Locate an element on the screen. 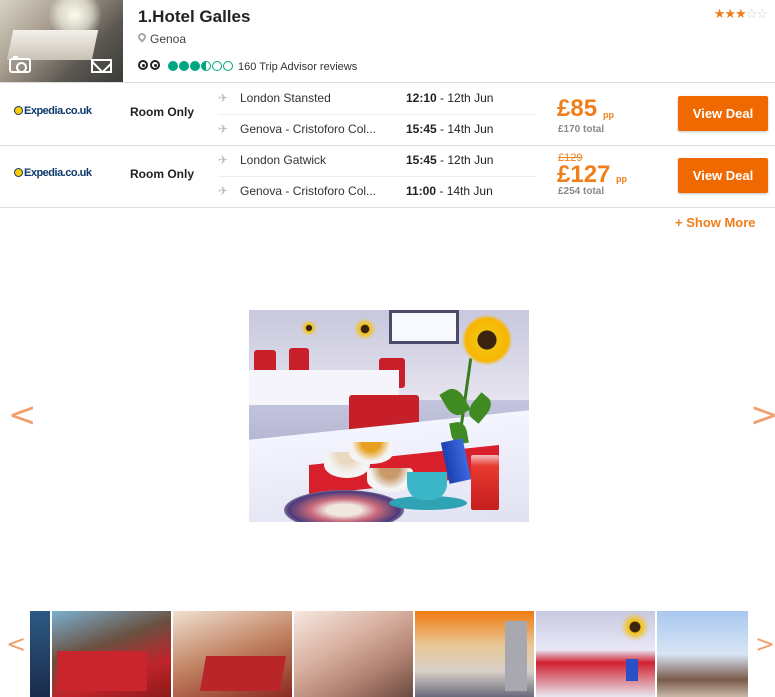 Image resolution: width=775 pixels, height=697 pixels. price-total: £254 total is located at coordinates (581, 191).